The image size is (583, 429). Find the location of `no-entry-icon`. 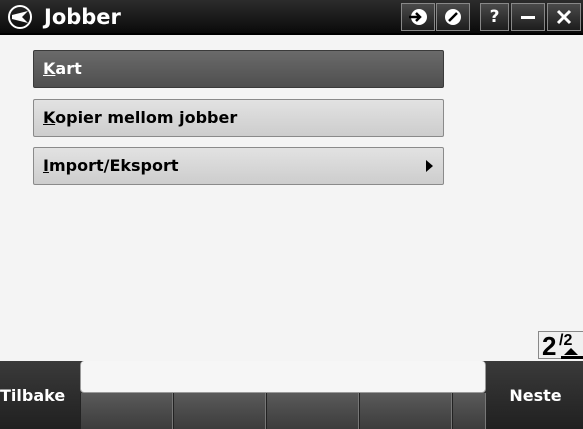

no-entry-icon is located at coordinates (453, 17).